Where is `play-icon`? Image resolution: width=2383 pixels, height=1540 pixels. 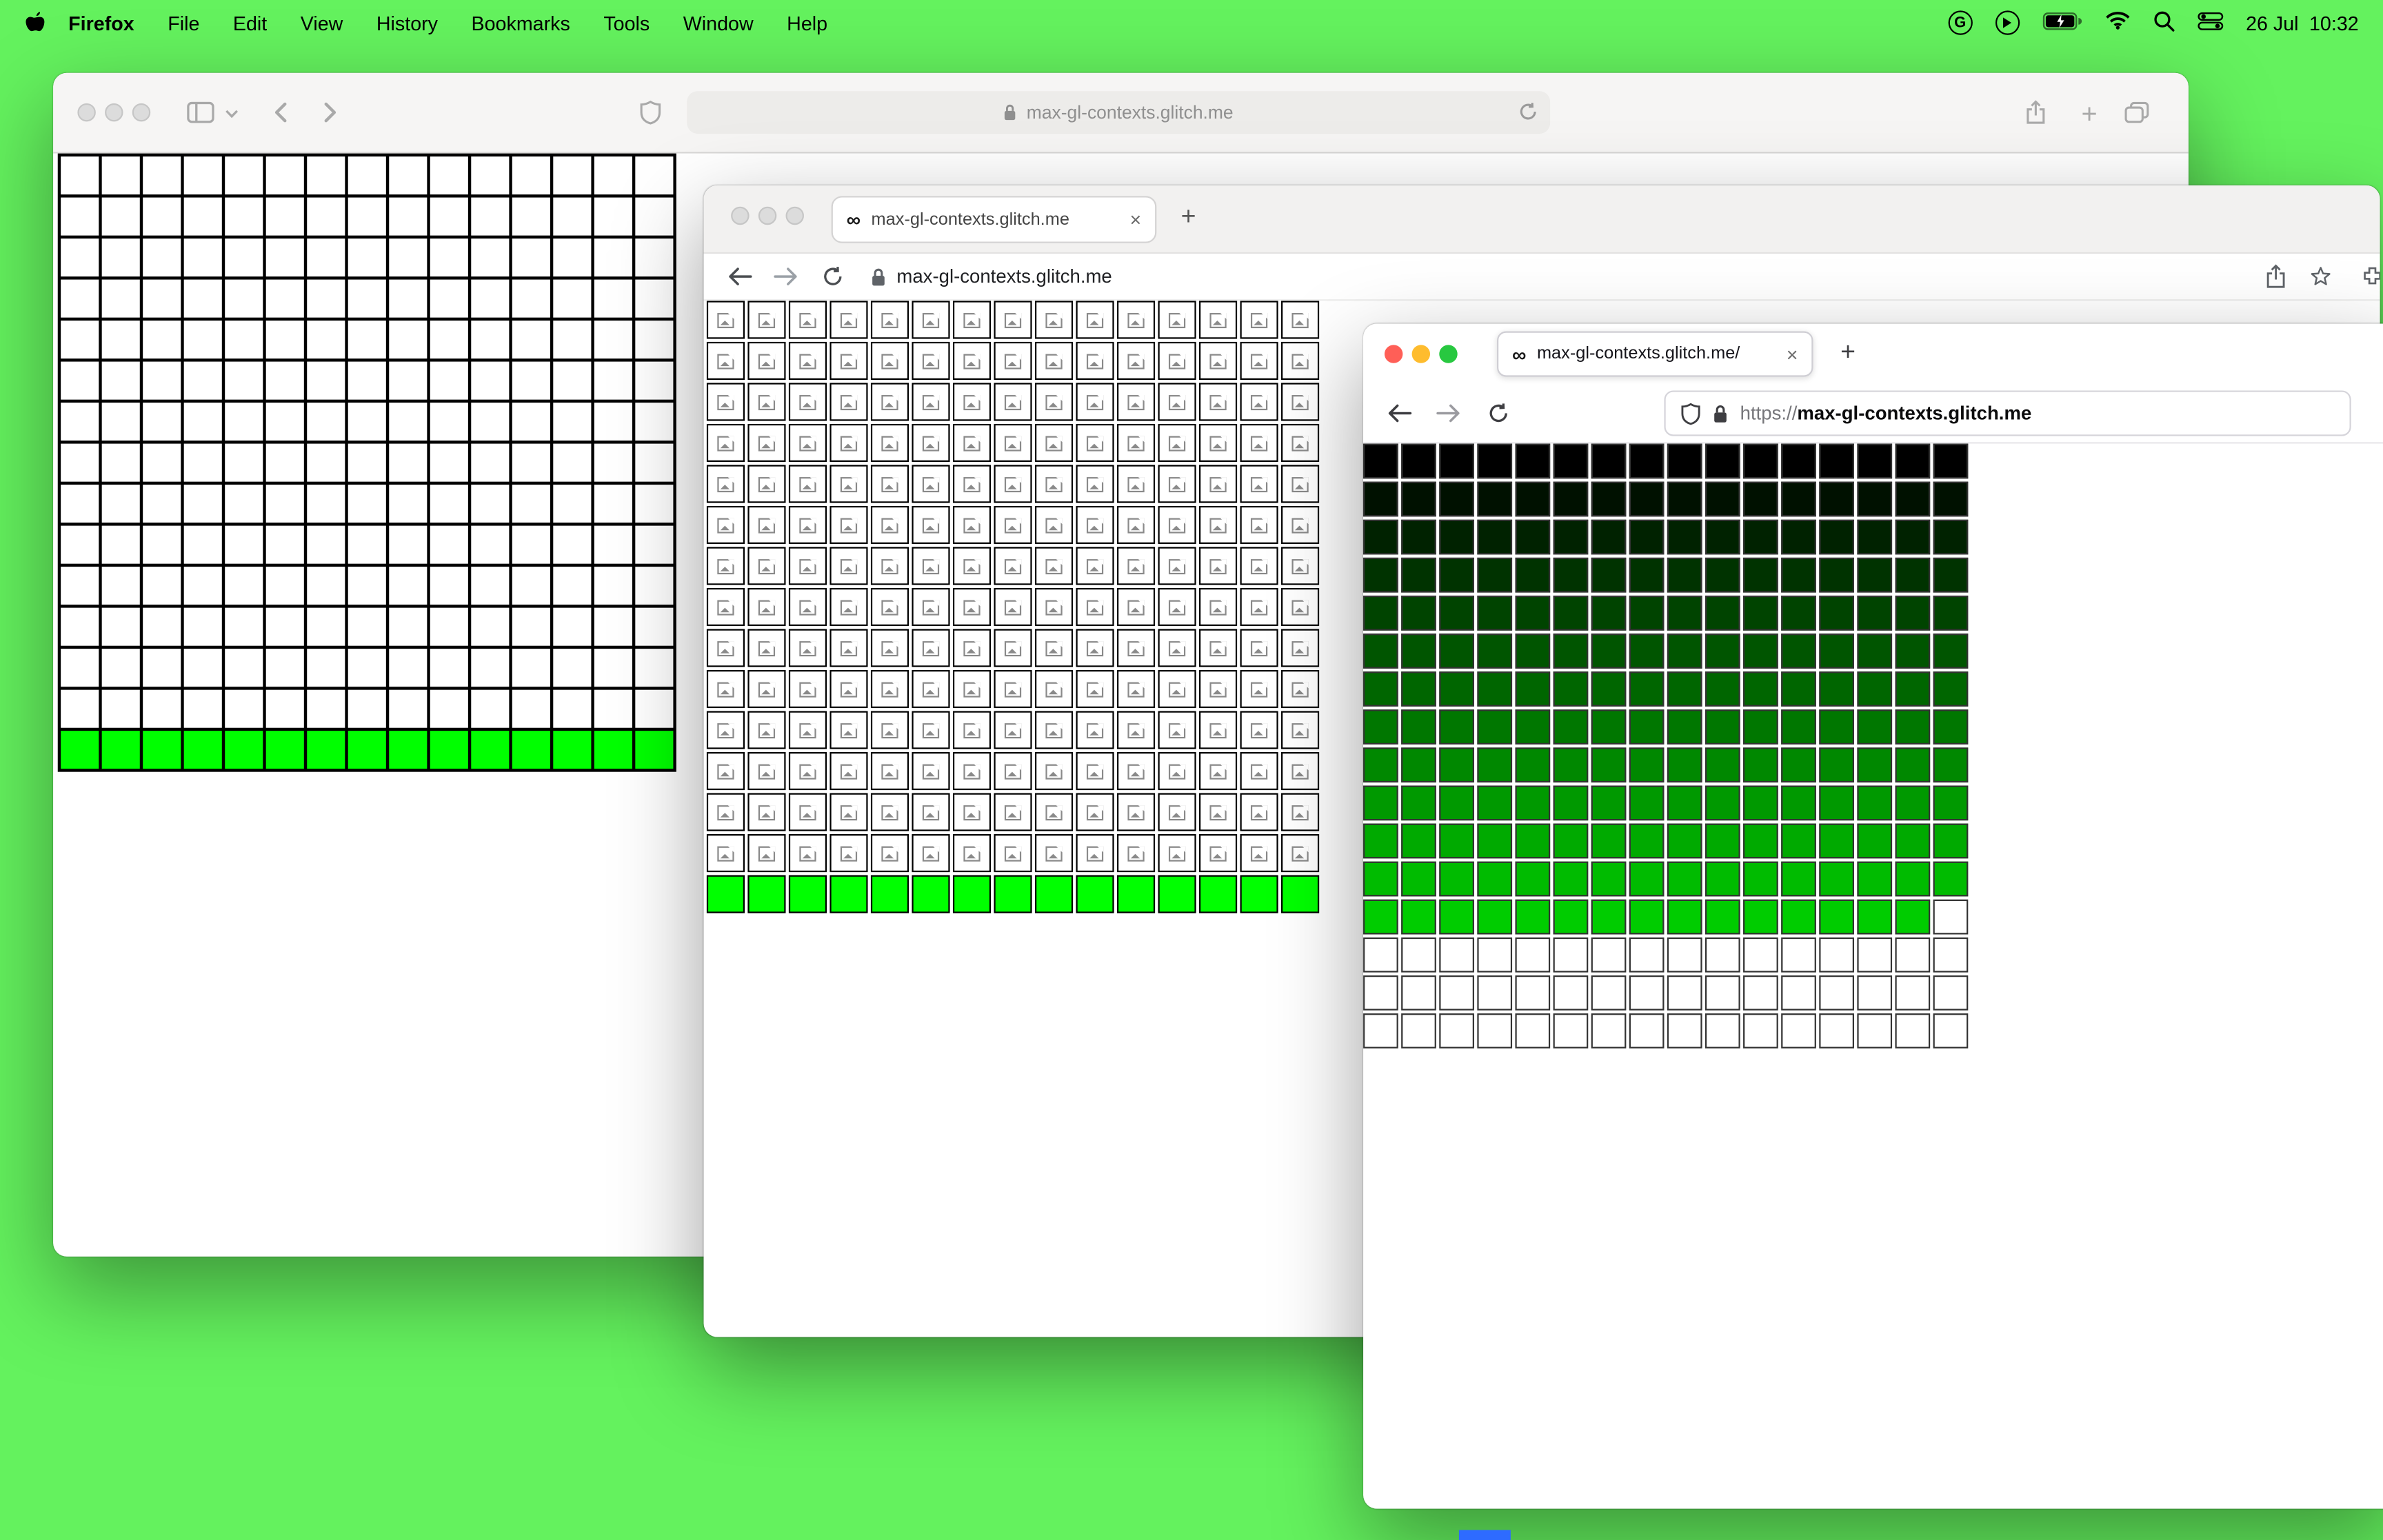 play-icon is located at coordinates (2007, 22).